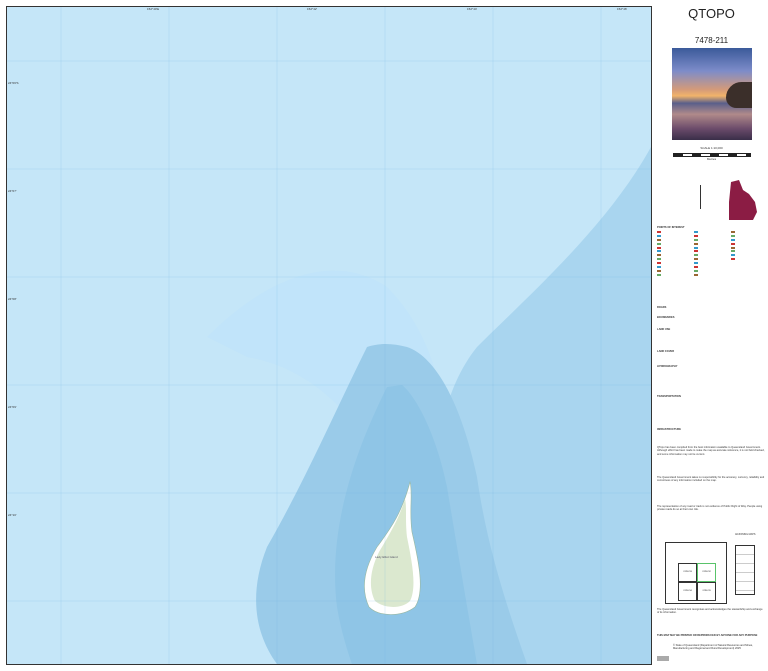  What do you see at coordinates (663, 658) in the screenshot?
I see `license-badge` at bounding box center [663, 658].